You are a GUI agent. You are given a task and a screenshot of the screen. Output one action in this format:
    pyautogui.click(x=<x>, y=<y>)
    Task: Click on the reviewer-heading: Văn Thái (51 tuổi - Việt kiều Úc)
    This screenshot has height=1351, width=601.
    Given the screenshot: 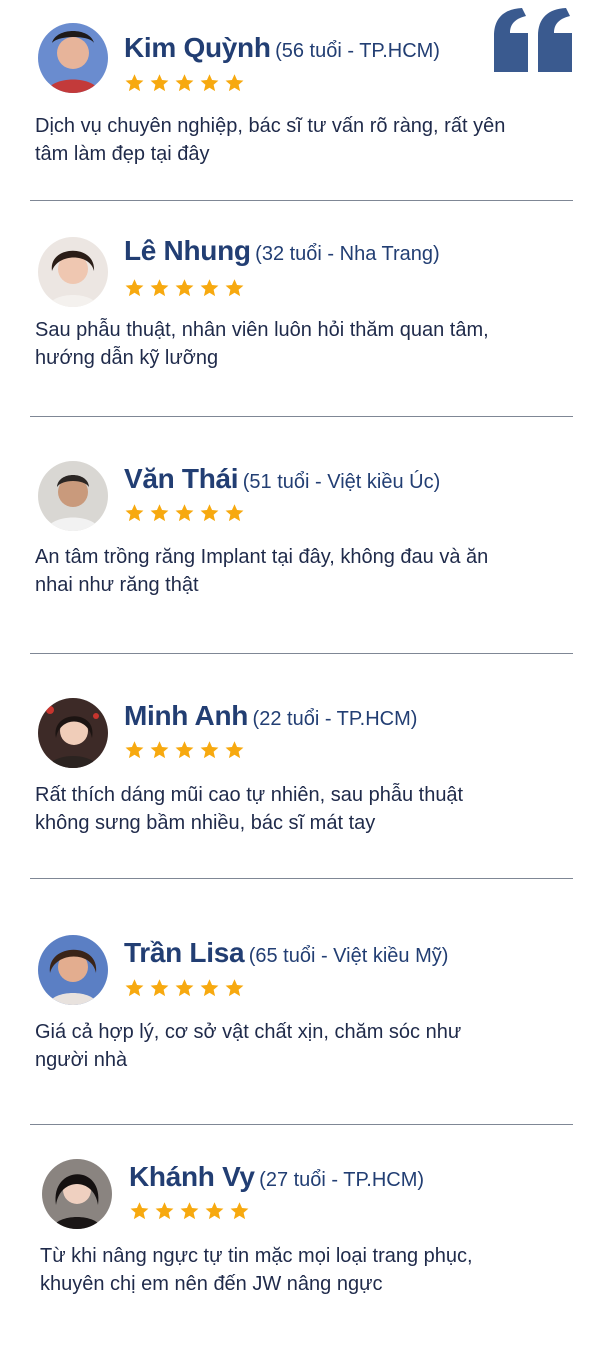 What is the action you would take?
    pyautogui.click(x=282, y=479)
    